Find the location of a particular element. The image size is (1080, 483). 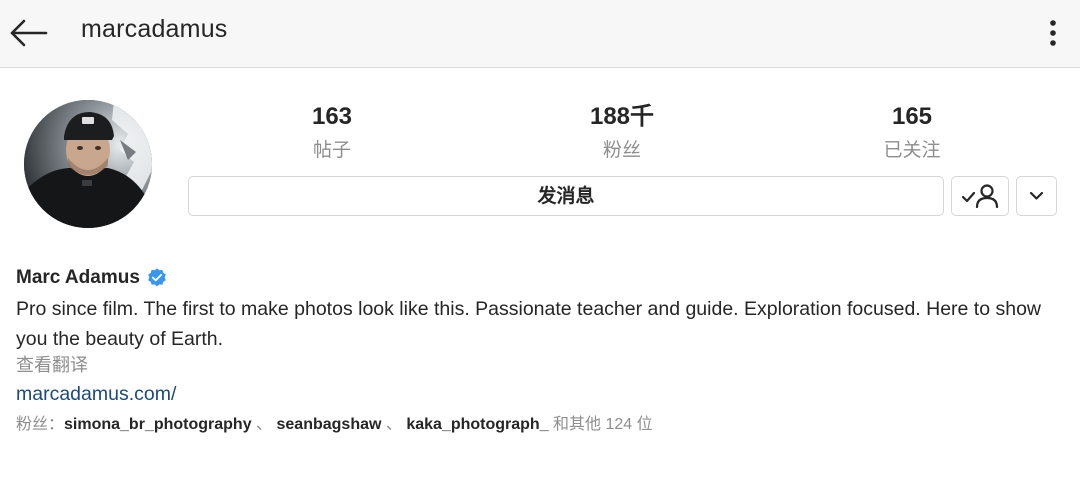

follower-account-link: simona_br_photography is located at coordinates (158, 424).